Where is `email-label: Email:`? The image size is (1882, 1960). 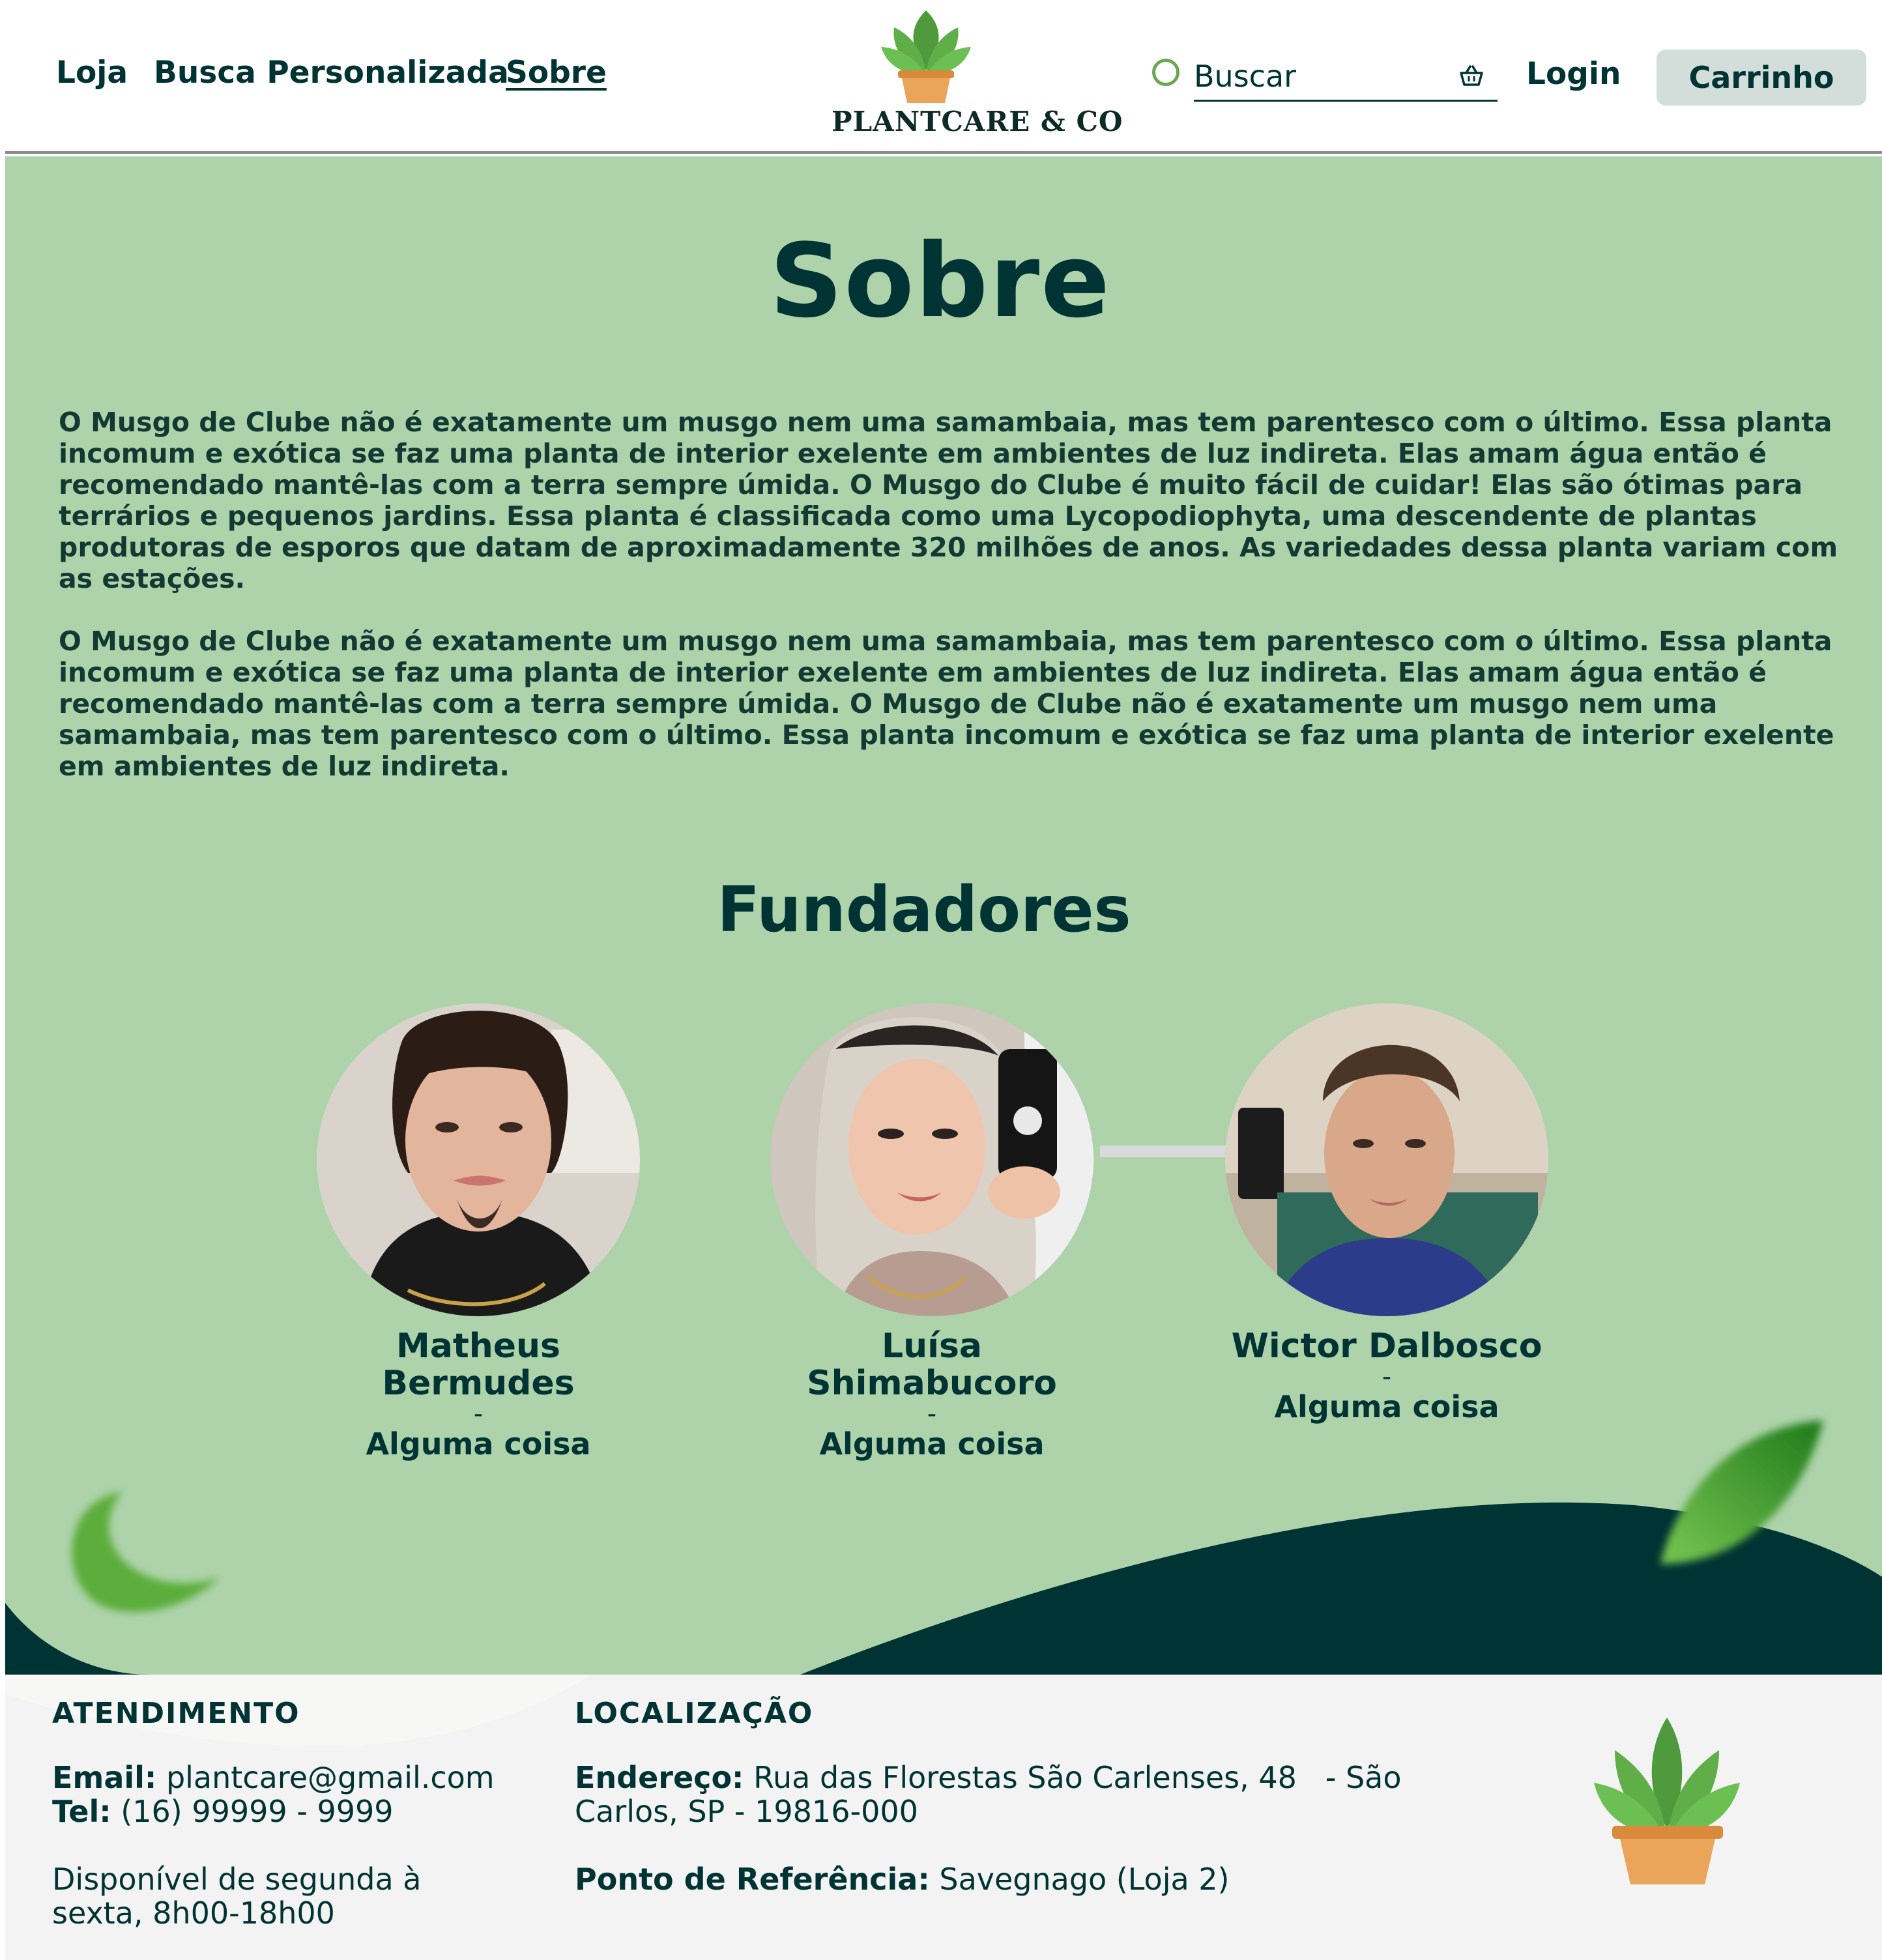
email-label: Email: is located at coordinates (105, 1777).